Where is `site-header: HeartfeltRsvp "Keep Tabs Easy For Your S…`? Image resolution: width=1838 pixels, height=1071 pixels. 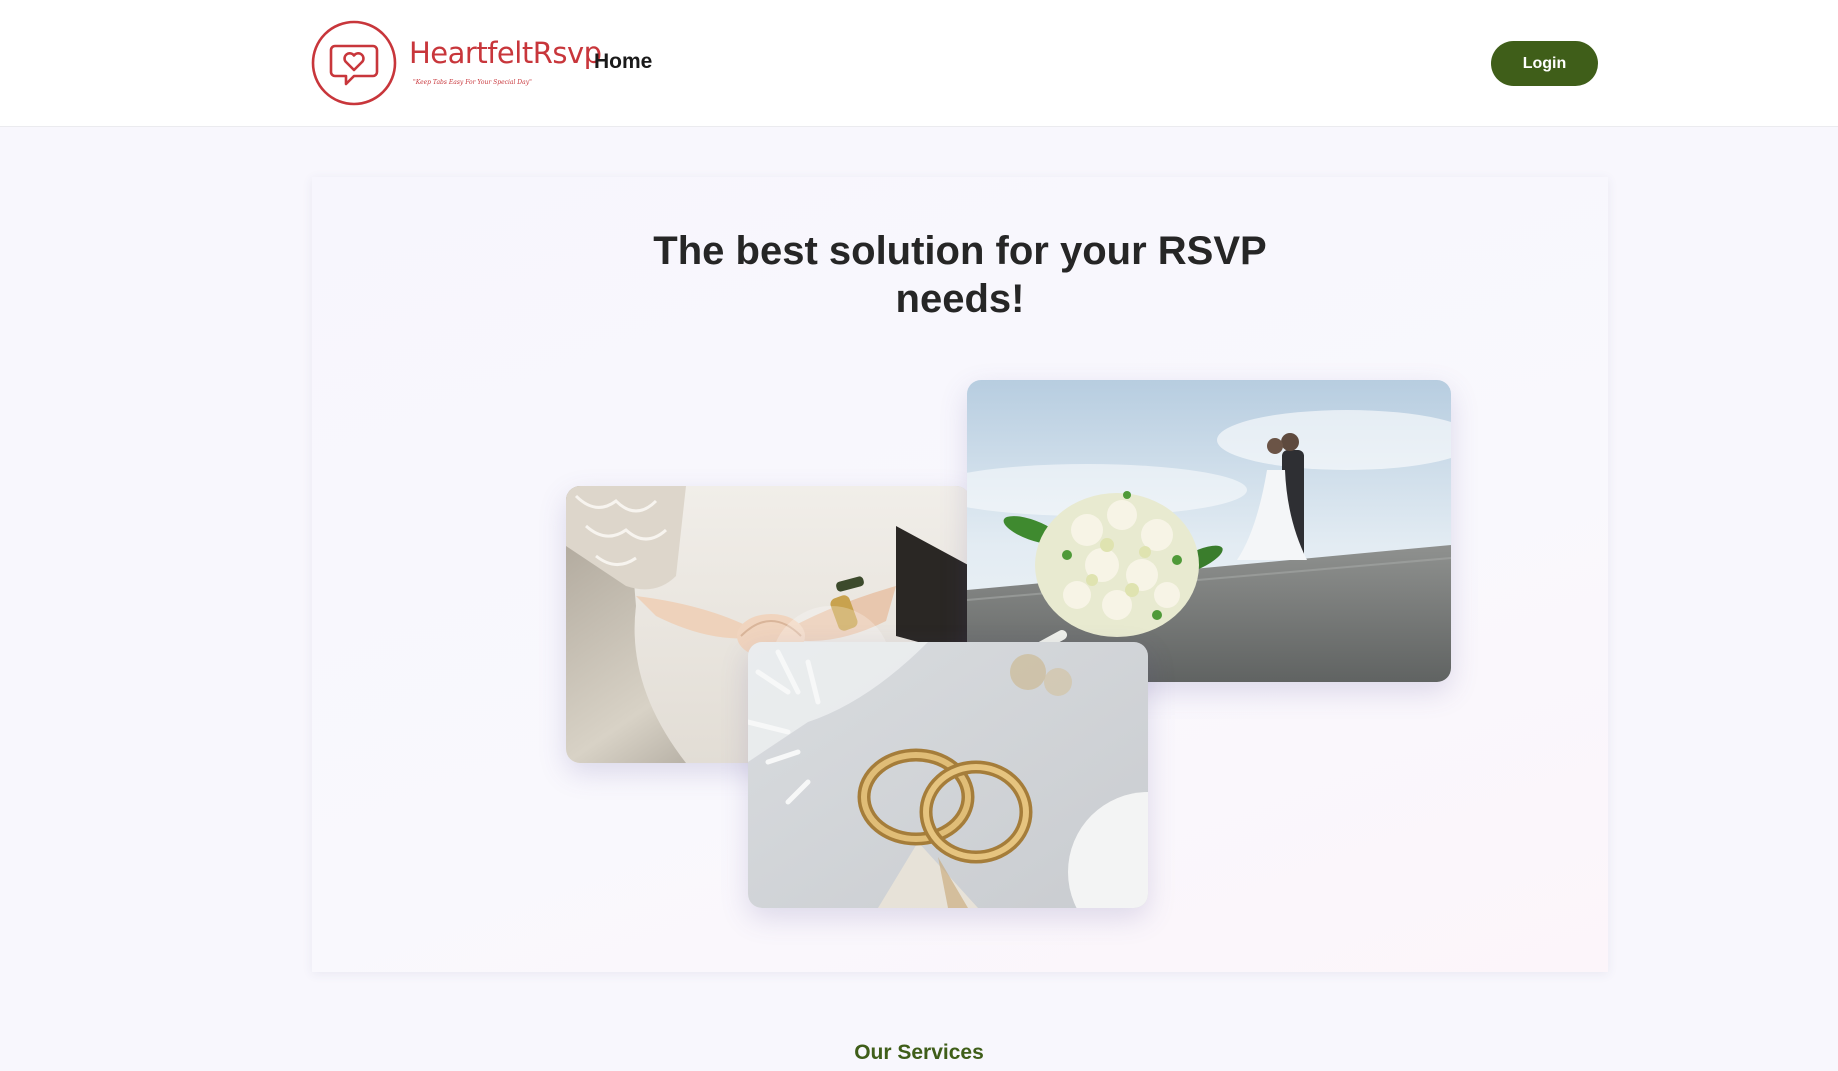 site-header: HeartfeltRsvp "Keep Tabs Easy For Your S… is located at coordinates (919, 63).